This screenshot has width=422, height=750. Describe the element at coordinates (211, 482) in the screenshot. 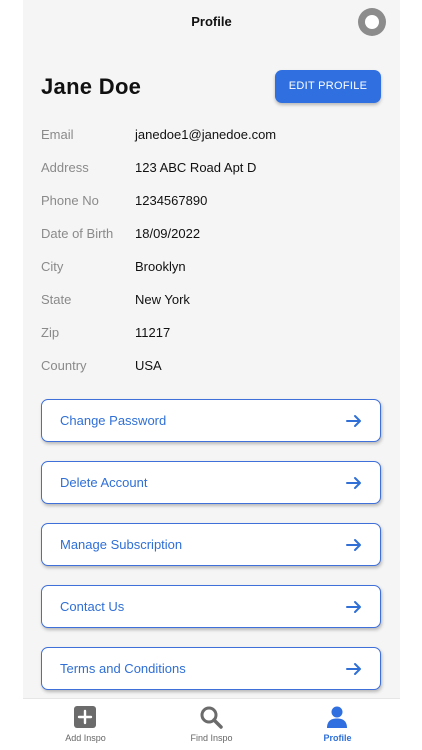

I see `delete-account-button: Delete Account` at that location.